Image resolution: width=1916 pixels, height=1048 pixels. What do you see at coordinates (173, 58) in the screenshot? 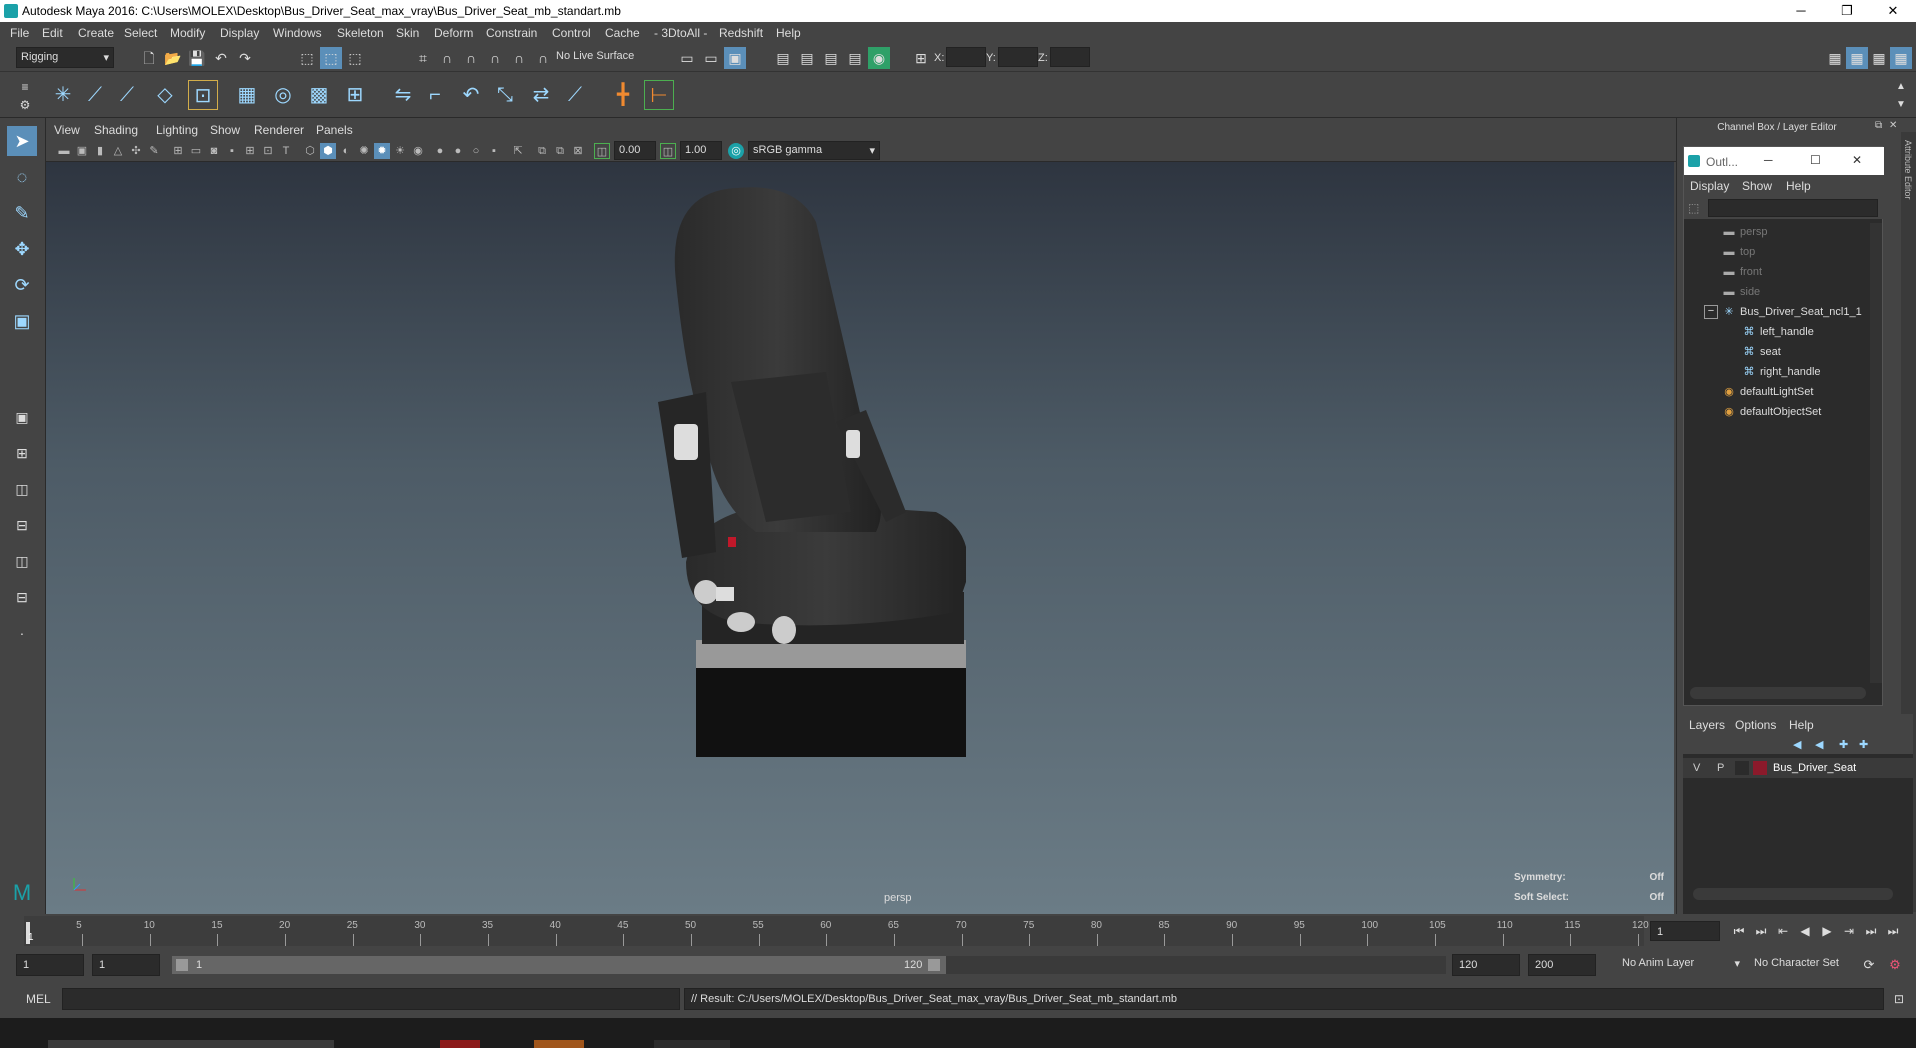
I see `open-scene-icon: 📂` at bounding box center [173, 58].